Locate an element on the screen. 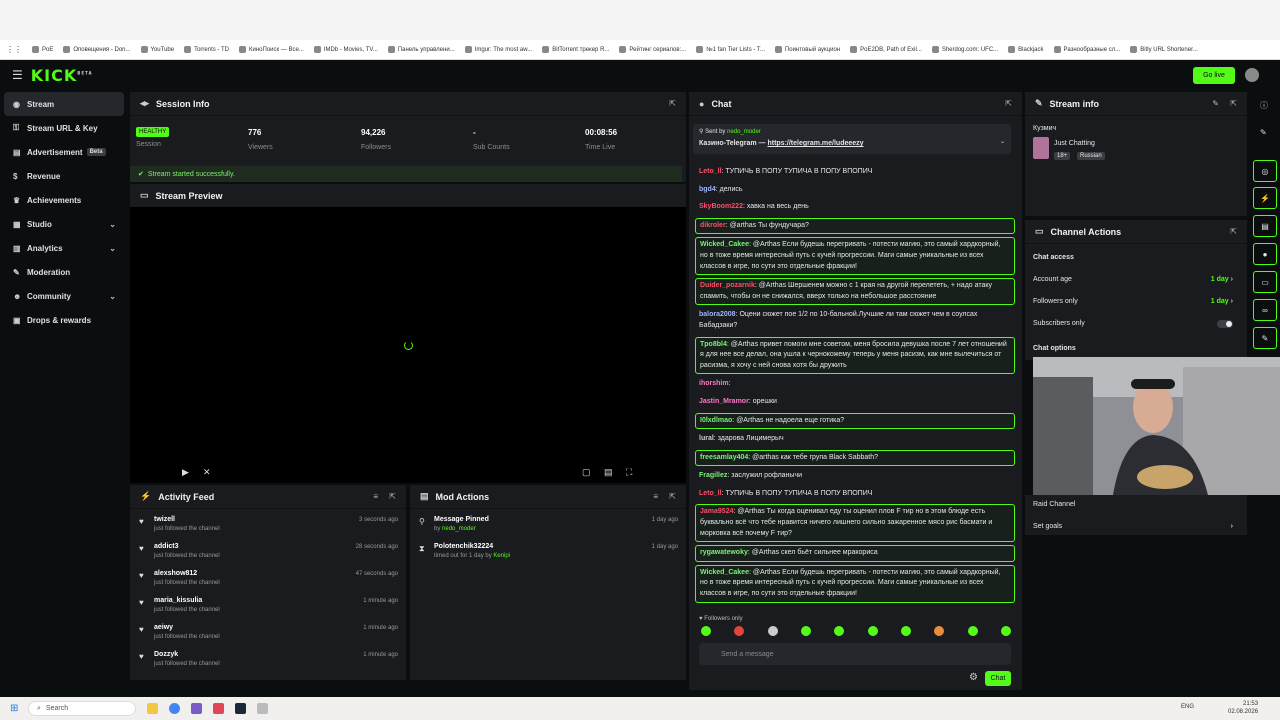  rail-button: ⚡ is located at coordinates (1265, 198).